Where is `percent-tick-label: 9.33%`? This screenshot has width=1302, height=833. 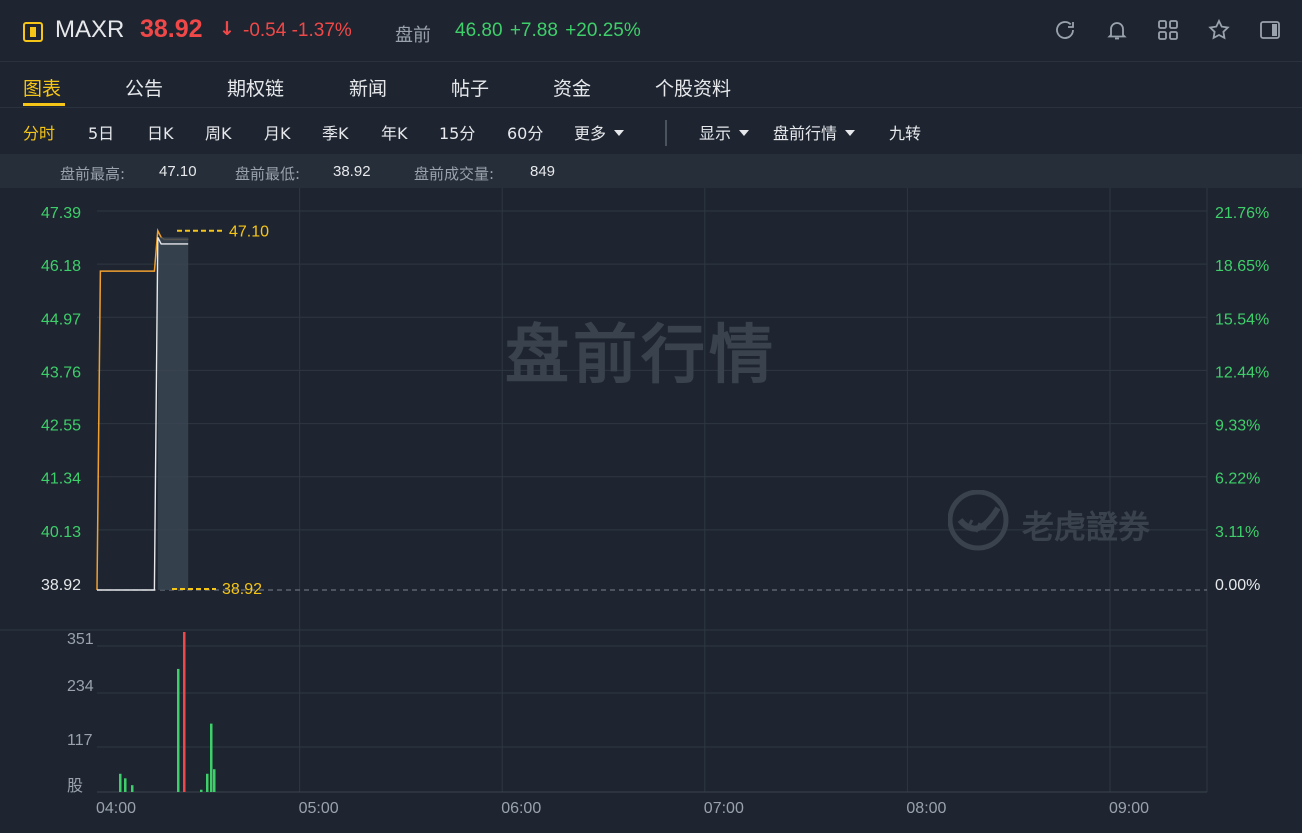 percent-tick-label: 9.33% is located at coordinates (1237, 426).